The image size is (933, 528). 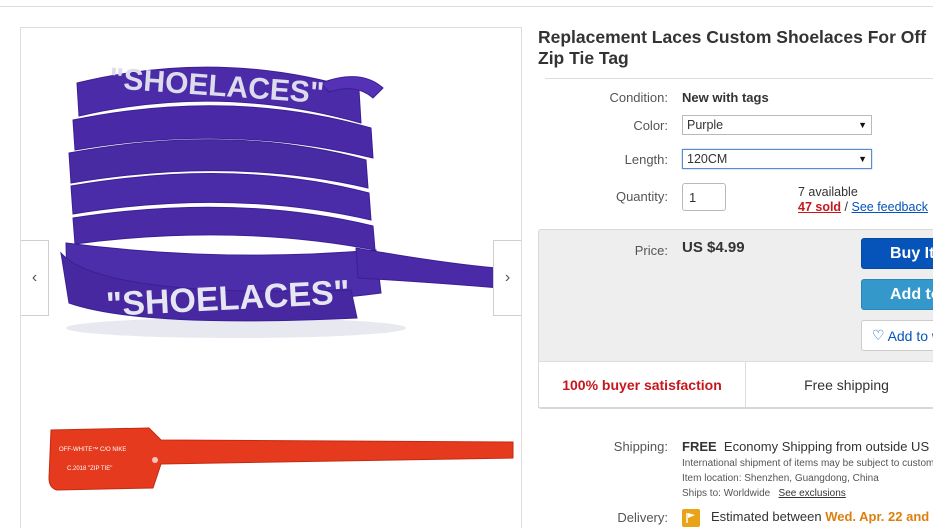 I want to click on shipping-summary: FREE Economy Shipping from outside US, so click(x=805, y=446).